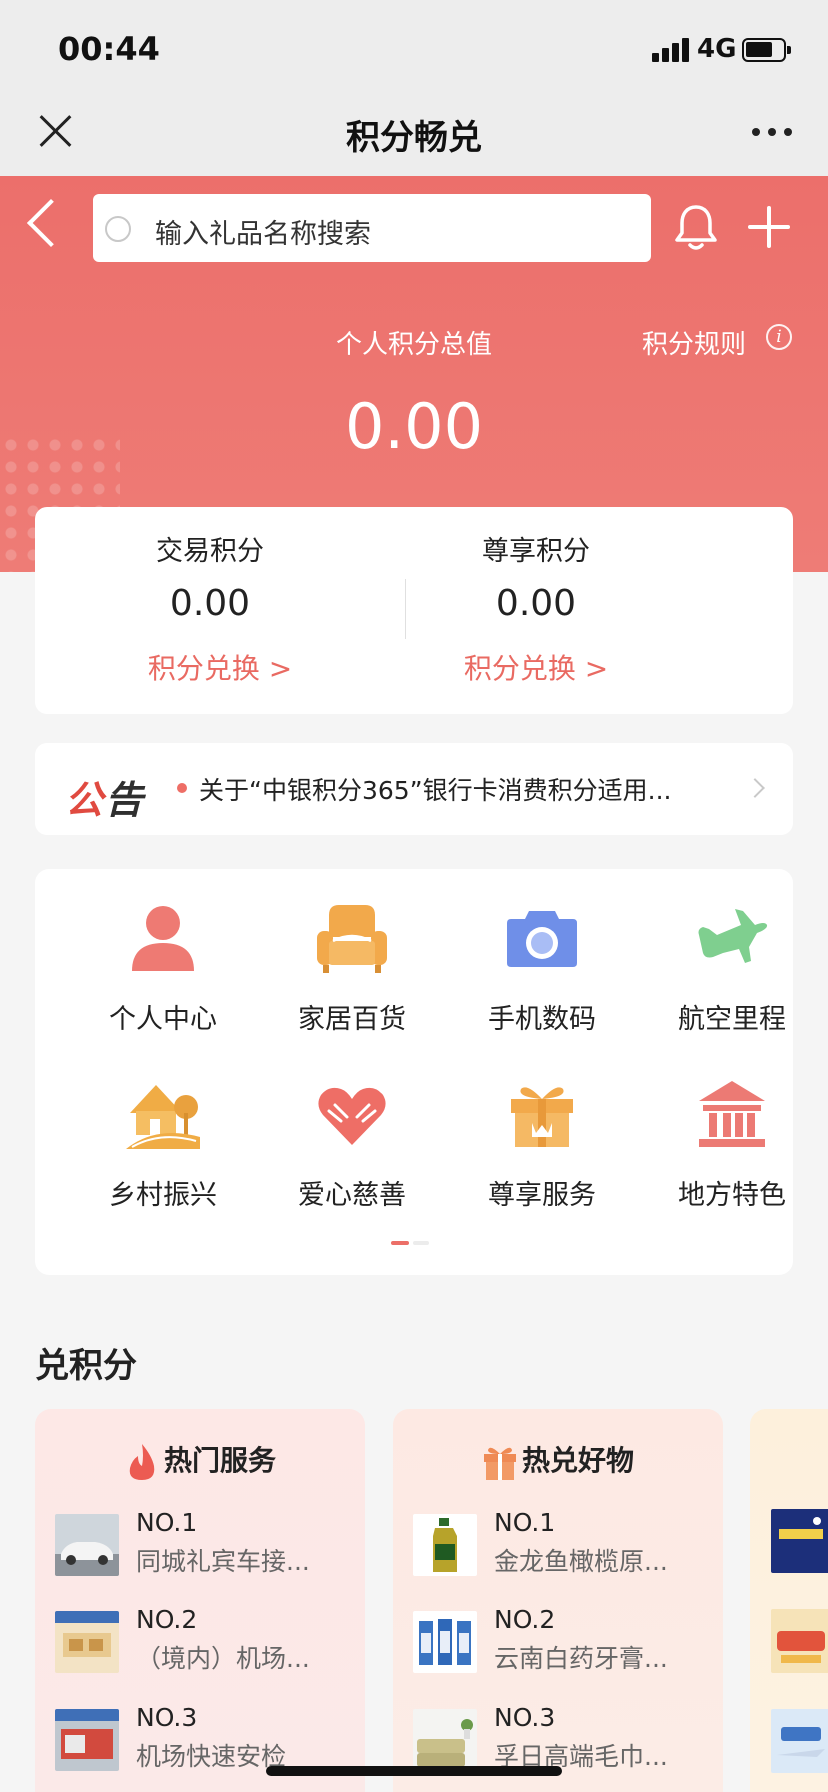  Describe the element at coordinates (352, 1195) in the screenshot. I see `category-label: 爱心慈善` at that location.